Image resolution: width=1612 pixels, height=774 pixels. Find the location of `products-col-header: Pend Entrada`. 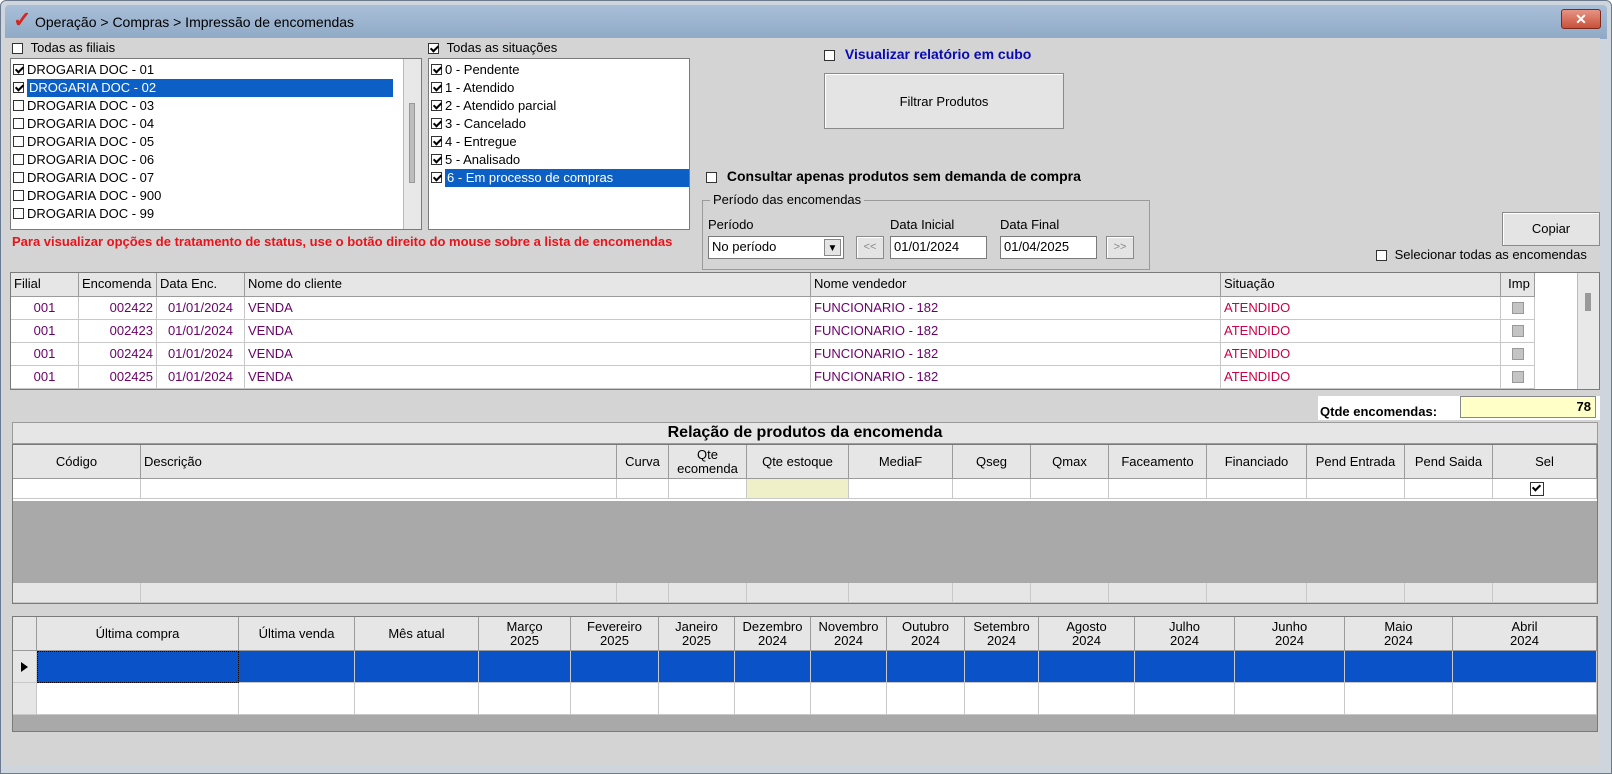

products-col-header: Pend Entrada is located at coordinates (1356, 462).